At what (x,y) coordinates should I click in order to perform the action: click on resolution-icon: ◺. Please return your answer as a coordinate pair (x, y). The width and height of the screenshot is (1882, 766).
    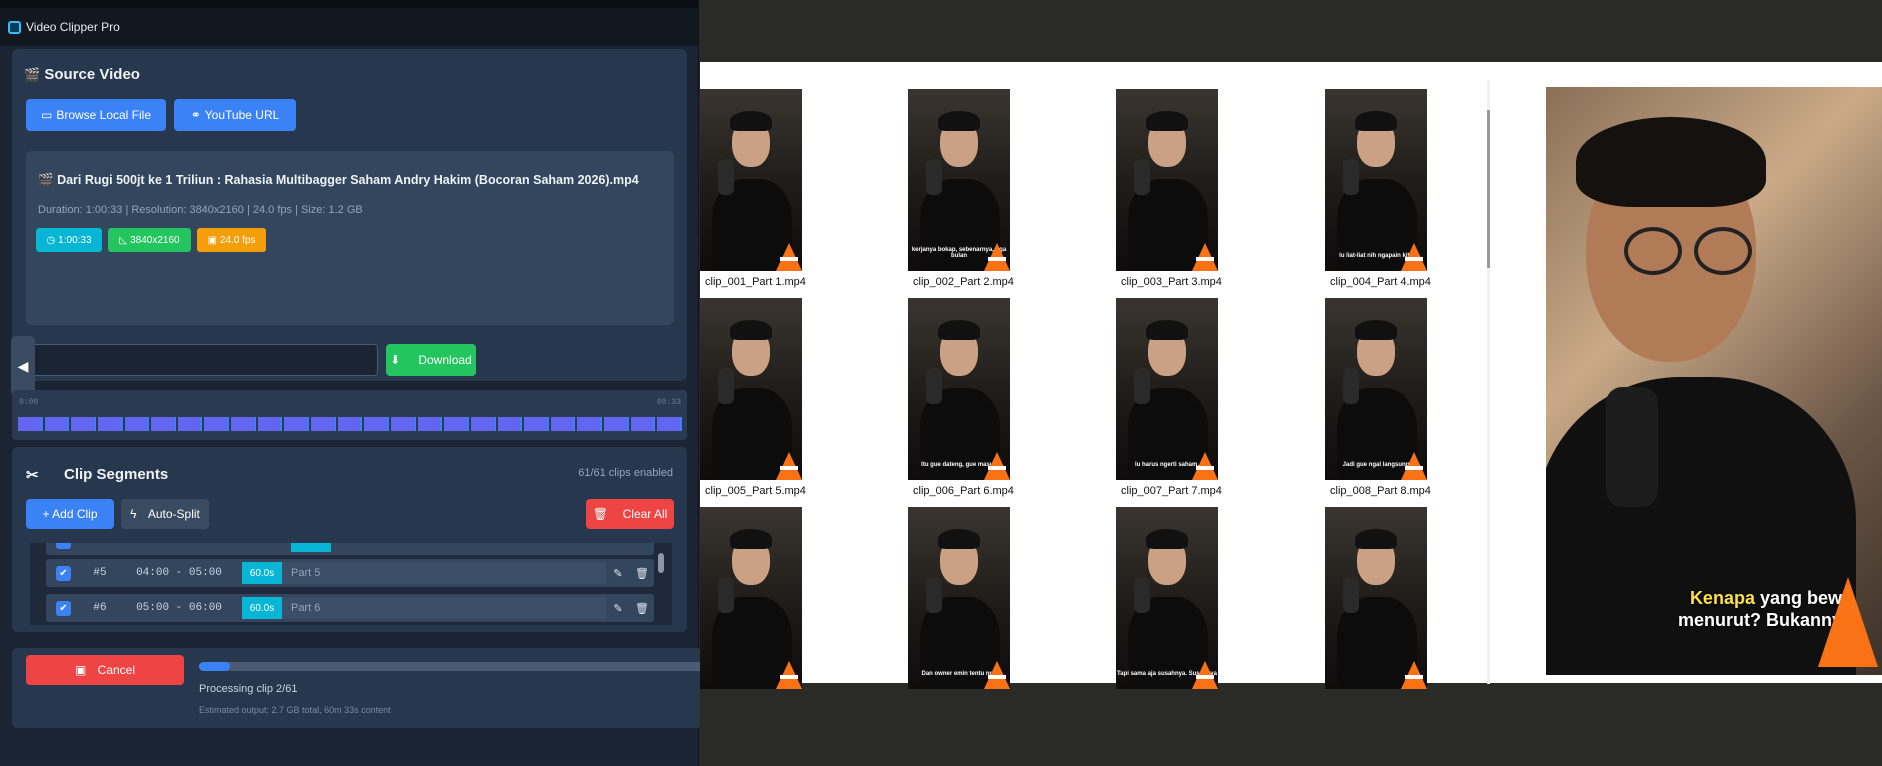
    Looking at the image, I should click on (123, 240).